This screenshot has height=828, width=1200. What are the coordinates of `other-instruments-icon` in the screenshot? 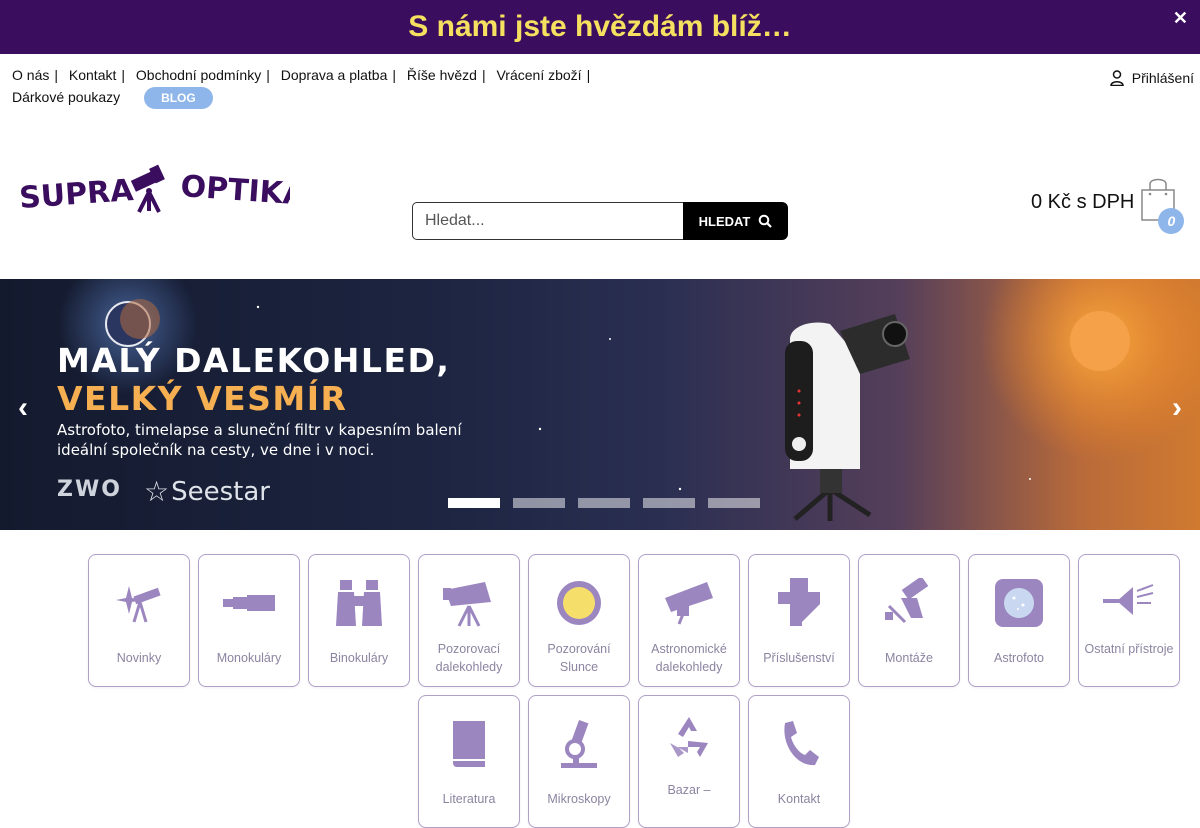 It's located at (1129, 603).